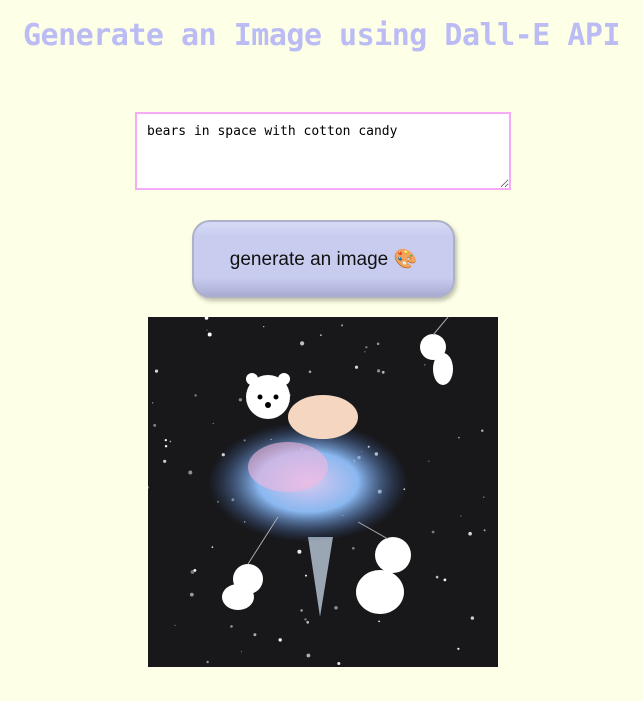 This screenshot has height=701, width=643. What do you see at coordinates (383, 567) in the screenshot?
I see `bear-bottom-right` at bounding box center [383, 567].